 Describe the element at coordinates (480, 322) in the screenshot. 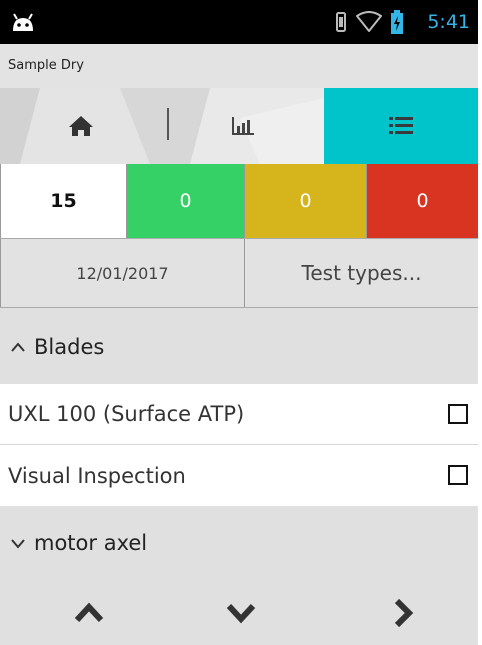

I see `screen-edge` at that location.